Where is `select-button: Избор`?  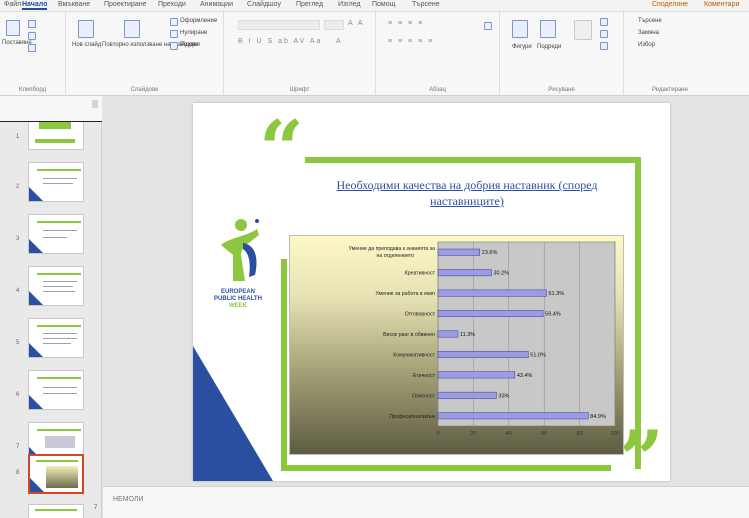 select-button: Избор is located at coordinates (646, 45).